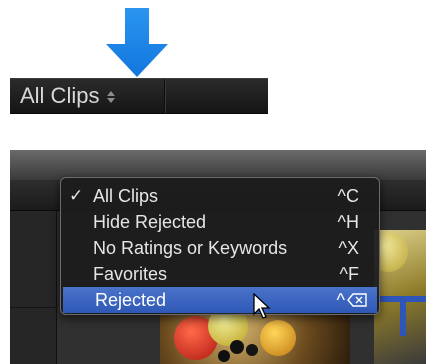 Image resolution: width=426 pixels, height=364 pixels. I want to click on checkmark-icon: ✓, so click(76, 195).